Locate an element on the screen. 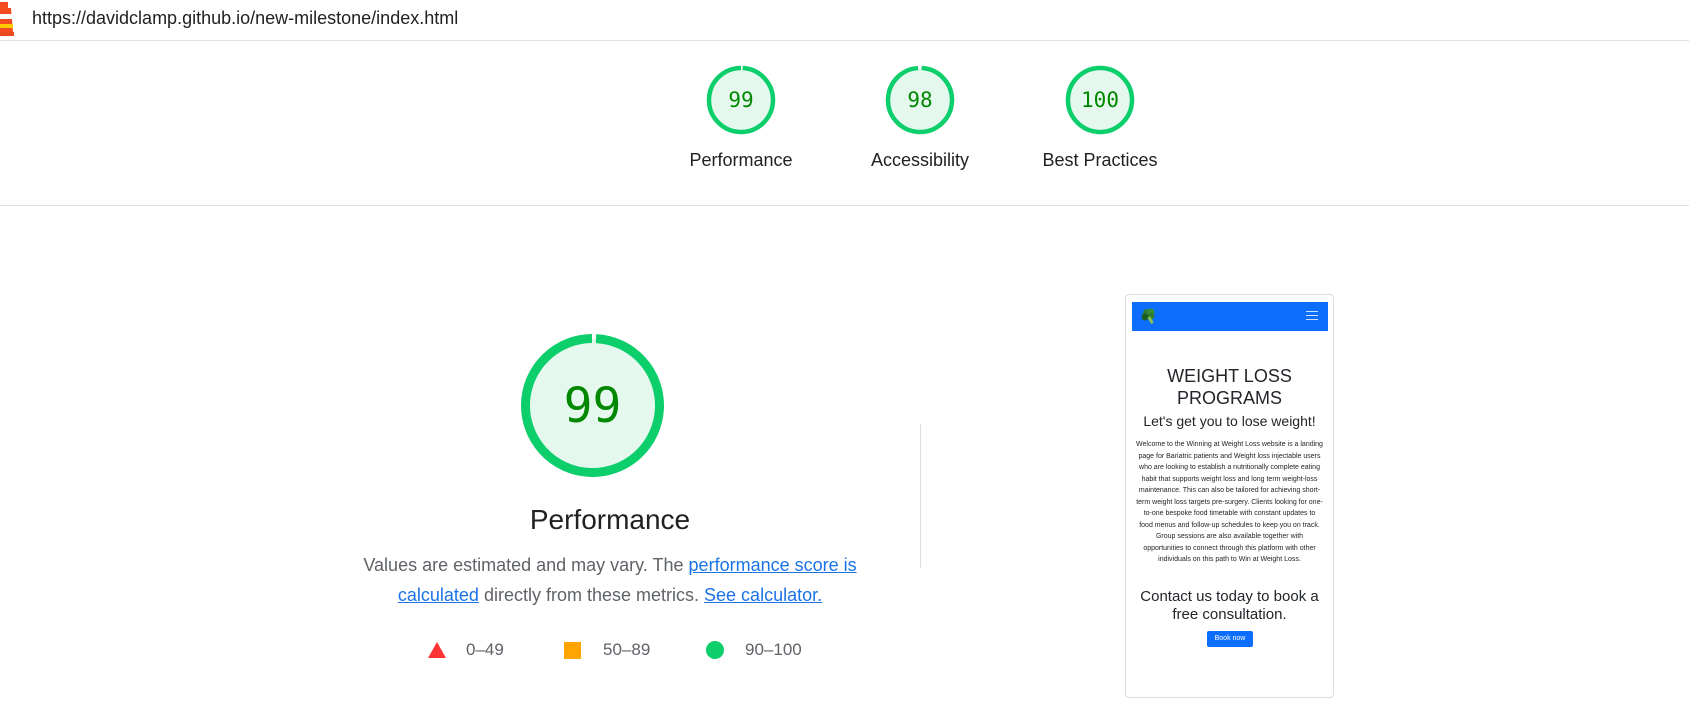 The height and width of the screenshot is (712, 1689). legend-pass-label: 90–100 is located at coordinates (773, 649).